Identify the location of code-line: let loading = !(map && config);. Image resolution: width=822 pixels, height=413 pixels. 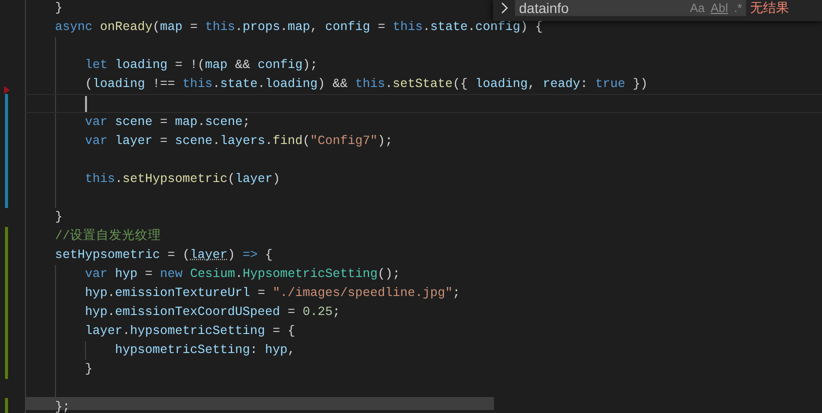
(201, 65).